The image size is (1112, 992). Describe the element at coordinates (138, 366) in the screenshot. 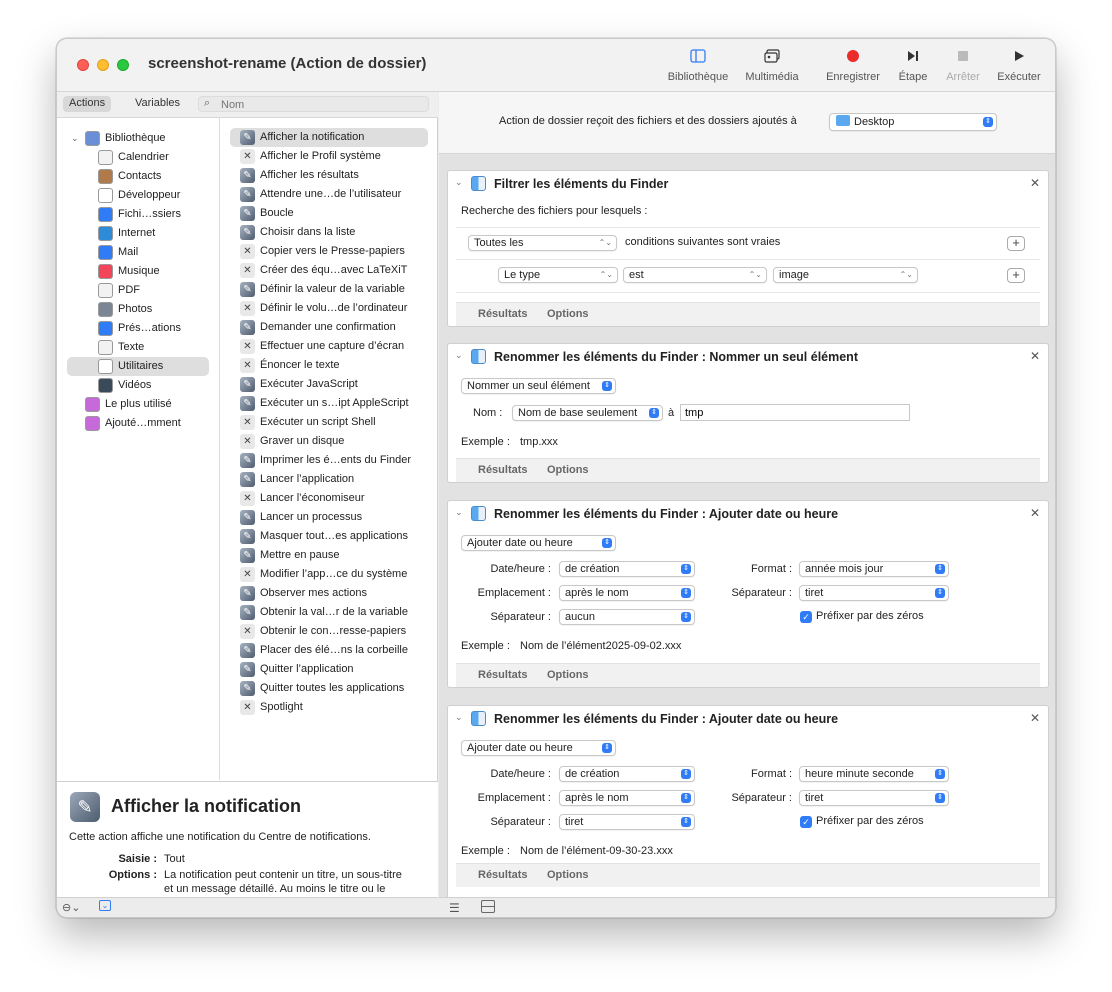

I see `category-item: Utilitaires` at that location.